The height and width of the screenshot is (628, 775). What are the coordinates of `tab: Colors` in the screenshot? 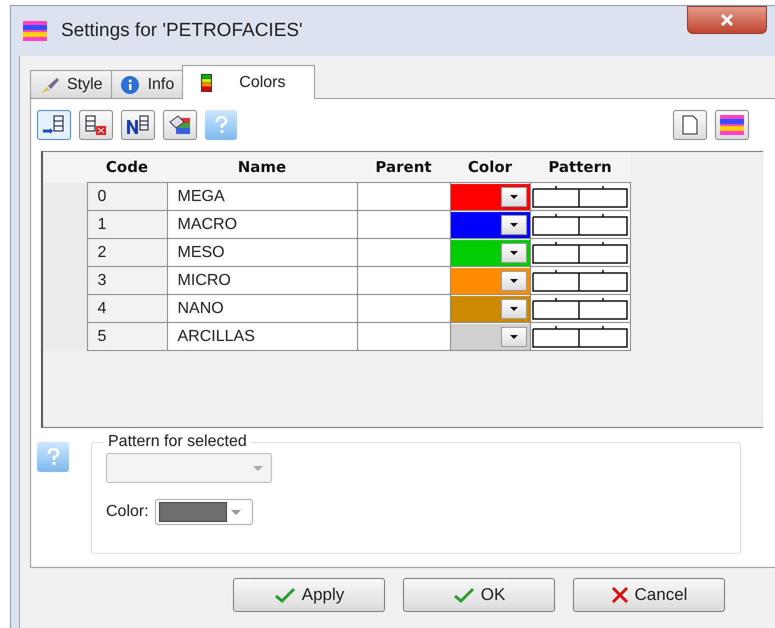 It's located at (248, 82).